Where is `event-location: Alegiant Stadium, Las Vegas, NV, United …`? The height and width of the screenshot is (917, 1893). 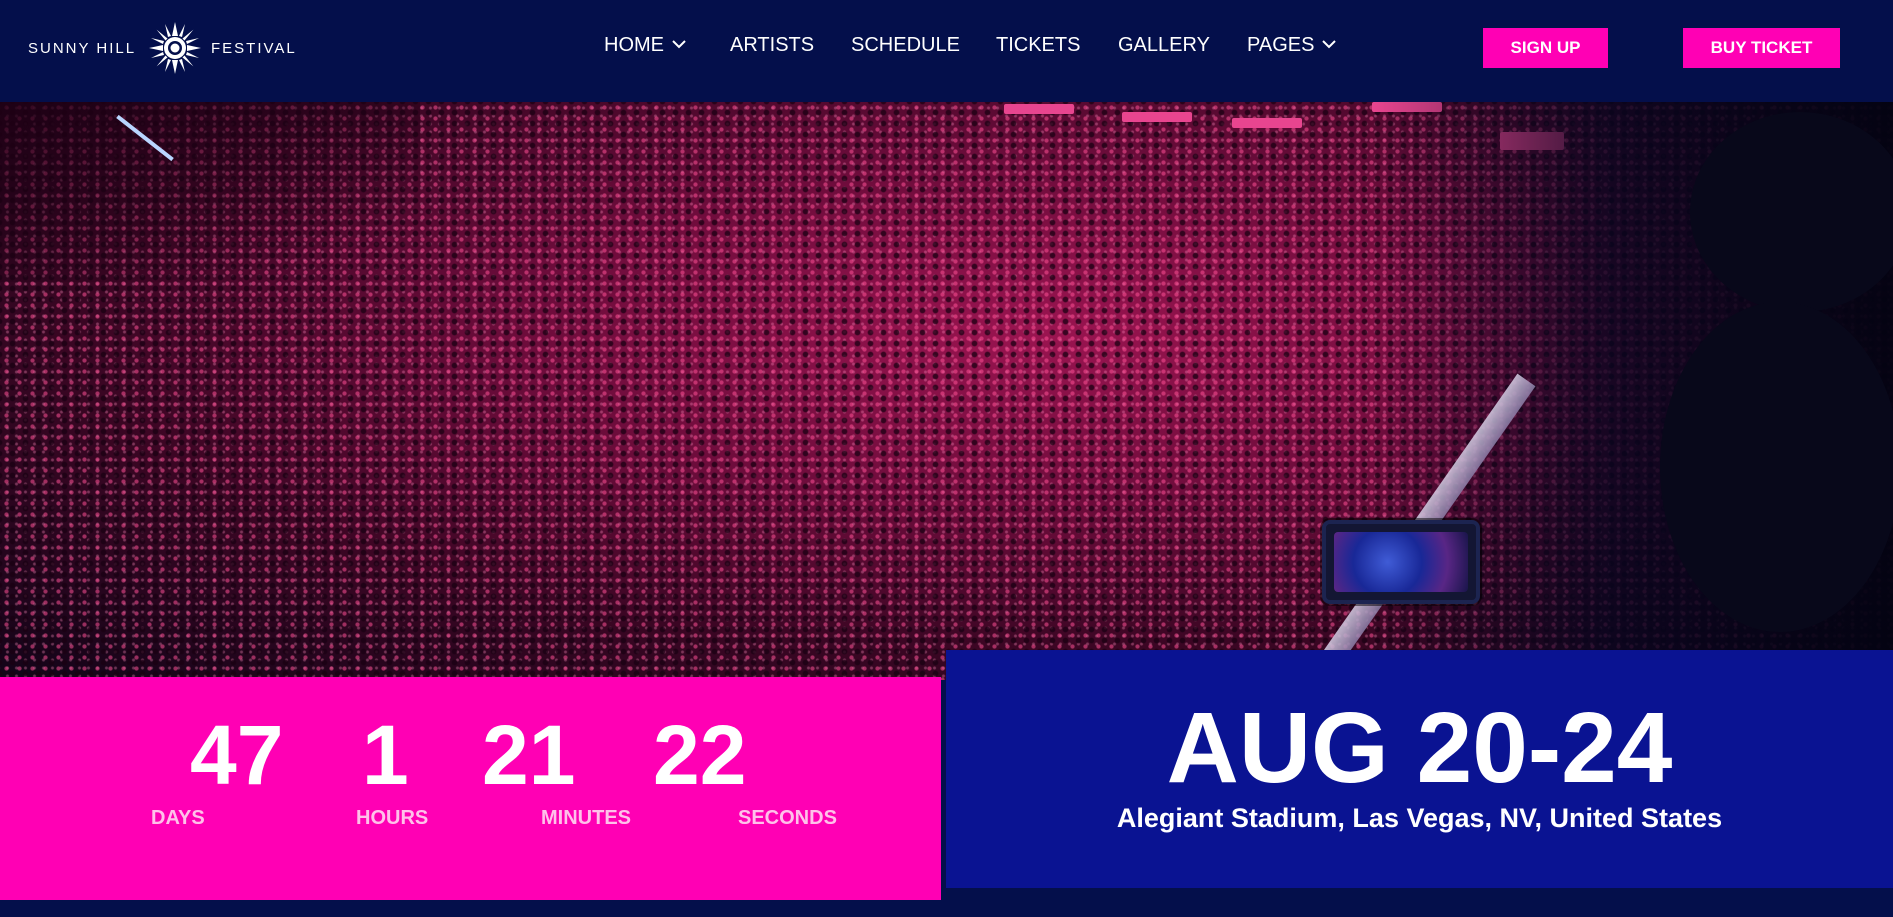
event-location: Alegiant Stadium, Las Vegas, NV, United … is located at coordinates (1419, 818).